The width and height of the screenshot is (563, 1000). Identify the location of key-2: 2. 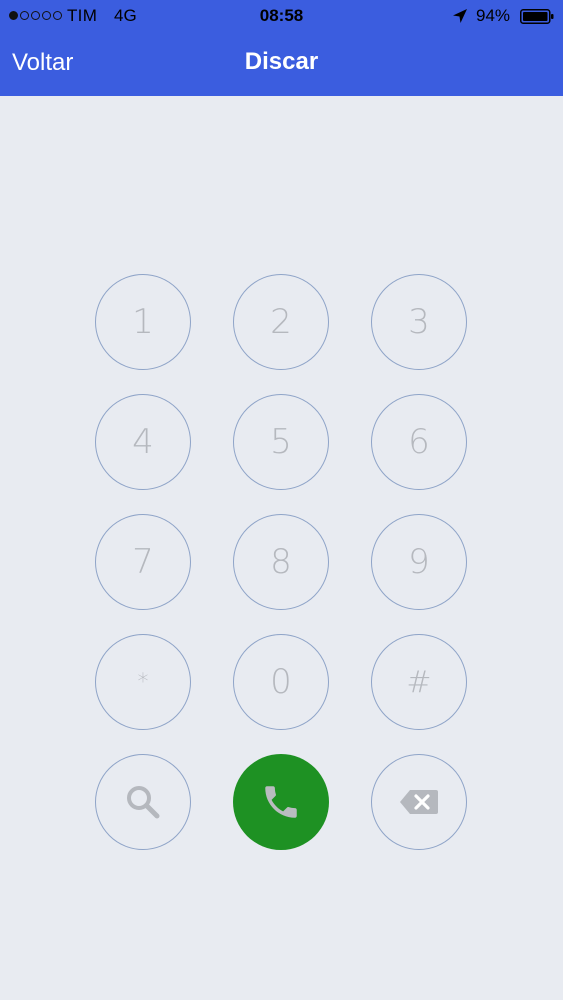
(281, 322).